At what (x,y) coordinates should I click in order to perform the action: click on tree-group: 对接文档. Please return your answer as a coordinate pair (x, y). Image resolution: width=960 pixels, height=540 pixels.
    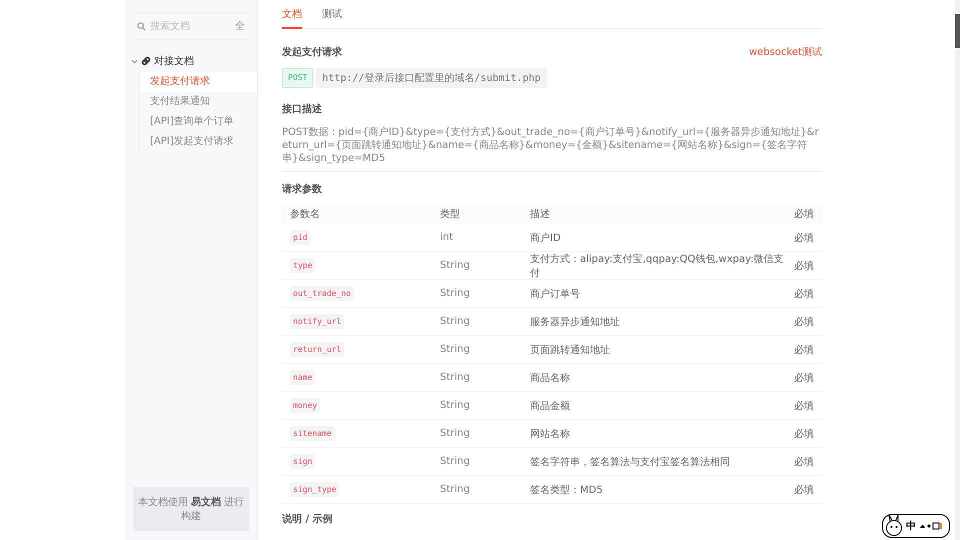
    Looking at the image, I should click on (191, 61).